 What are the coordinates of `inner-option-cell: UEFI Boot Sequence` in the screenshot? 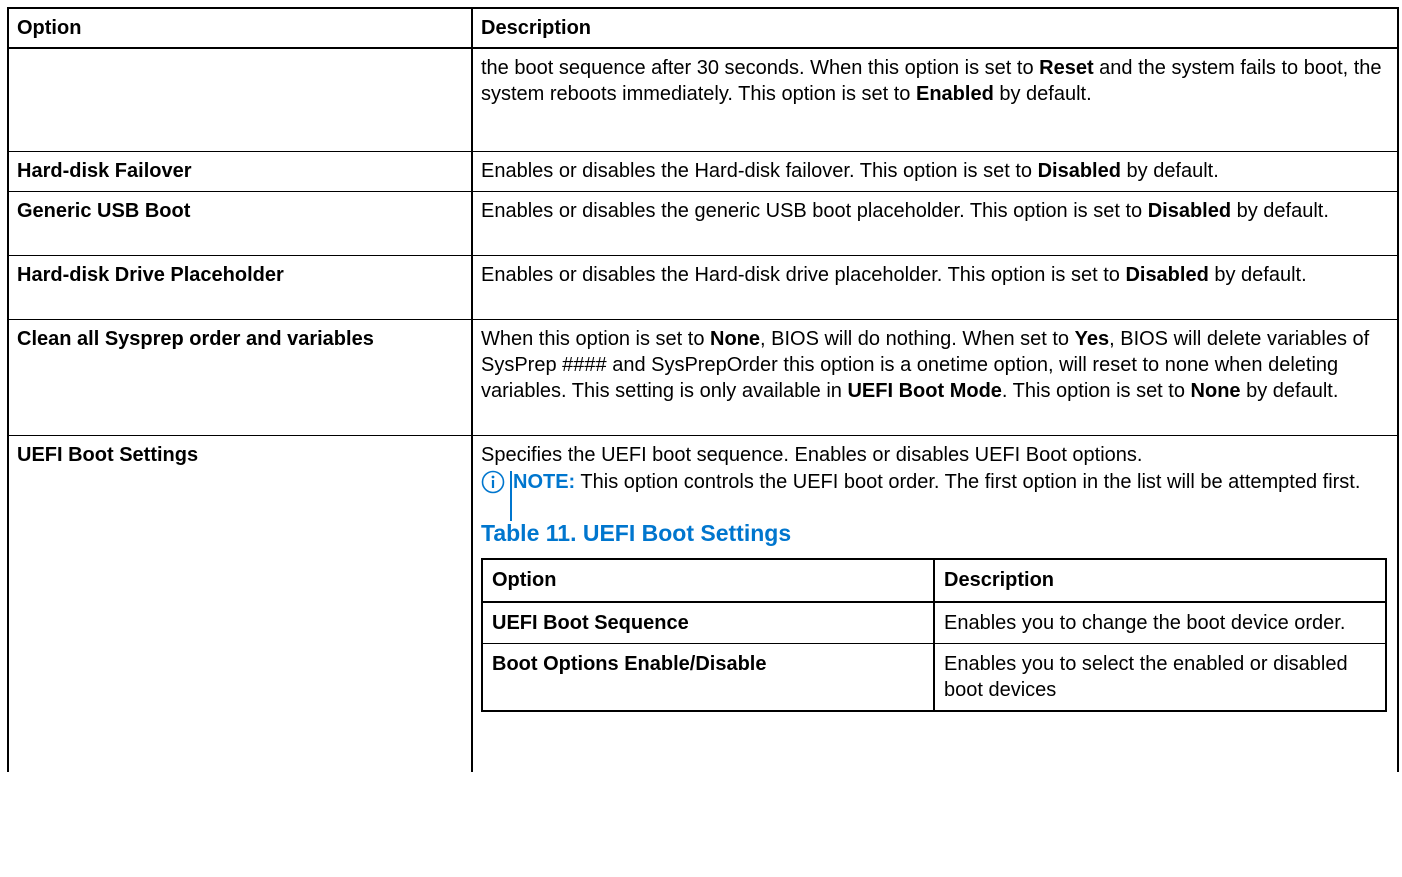 It's located at (590, 622).